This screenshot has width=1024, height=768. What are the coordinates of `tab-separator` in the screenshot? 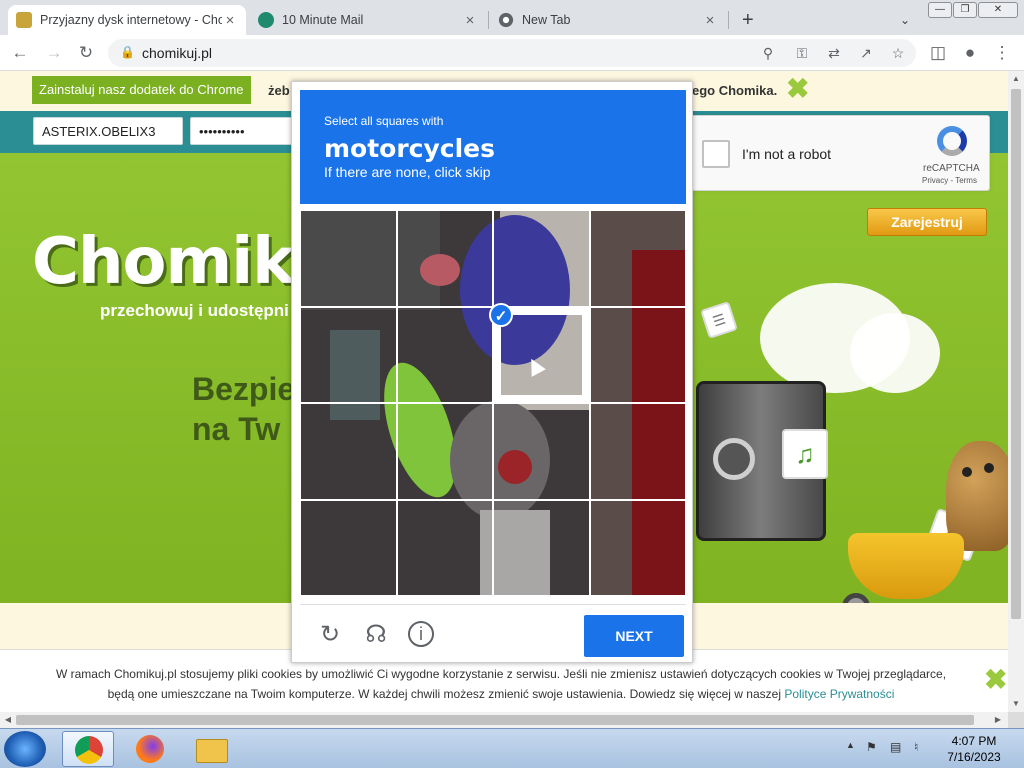 It's located at (488, 20).